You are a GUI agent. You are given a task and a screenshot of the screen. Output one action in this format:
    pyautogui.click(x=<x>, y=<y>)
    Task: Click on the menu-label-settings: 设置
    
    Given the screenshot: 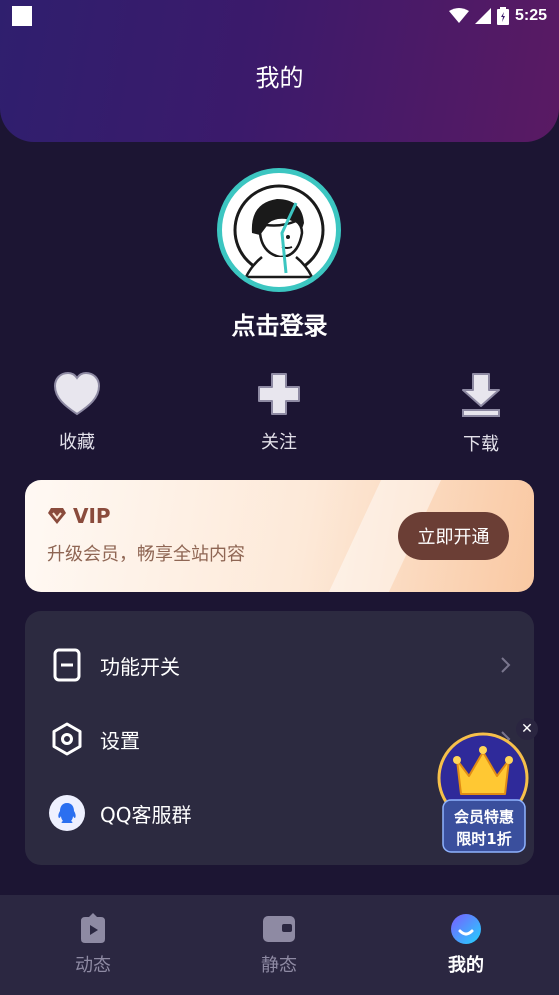 What is the action you would take?
    pyautogui.click(x=120, y=740)
    